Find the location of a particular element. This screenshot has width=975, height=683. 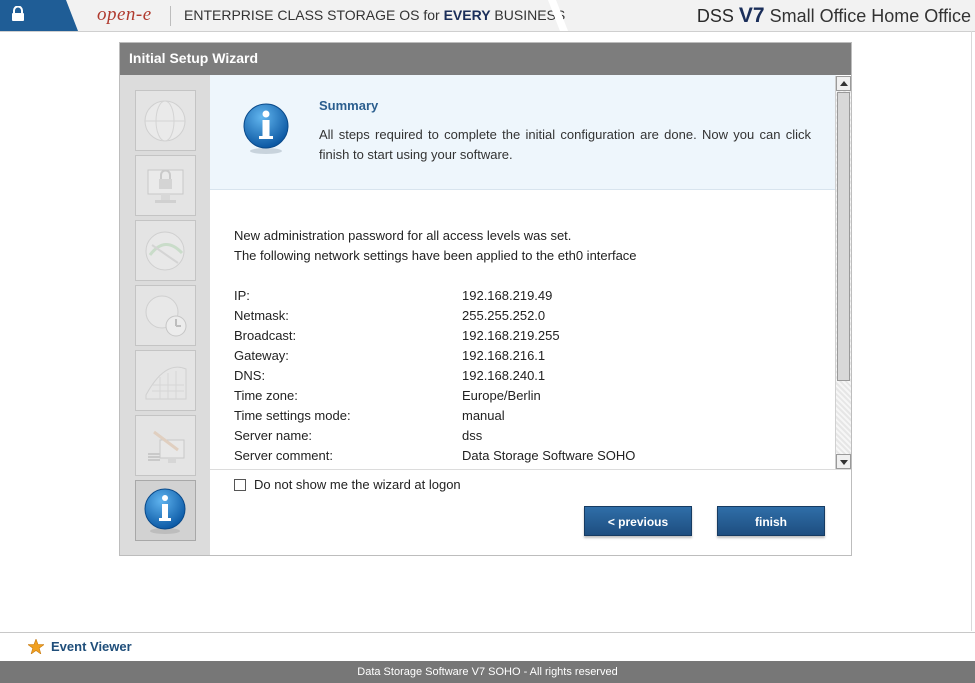

setting-value: Europe/Berlin is located at coordinates (501, 395).